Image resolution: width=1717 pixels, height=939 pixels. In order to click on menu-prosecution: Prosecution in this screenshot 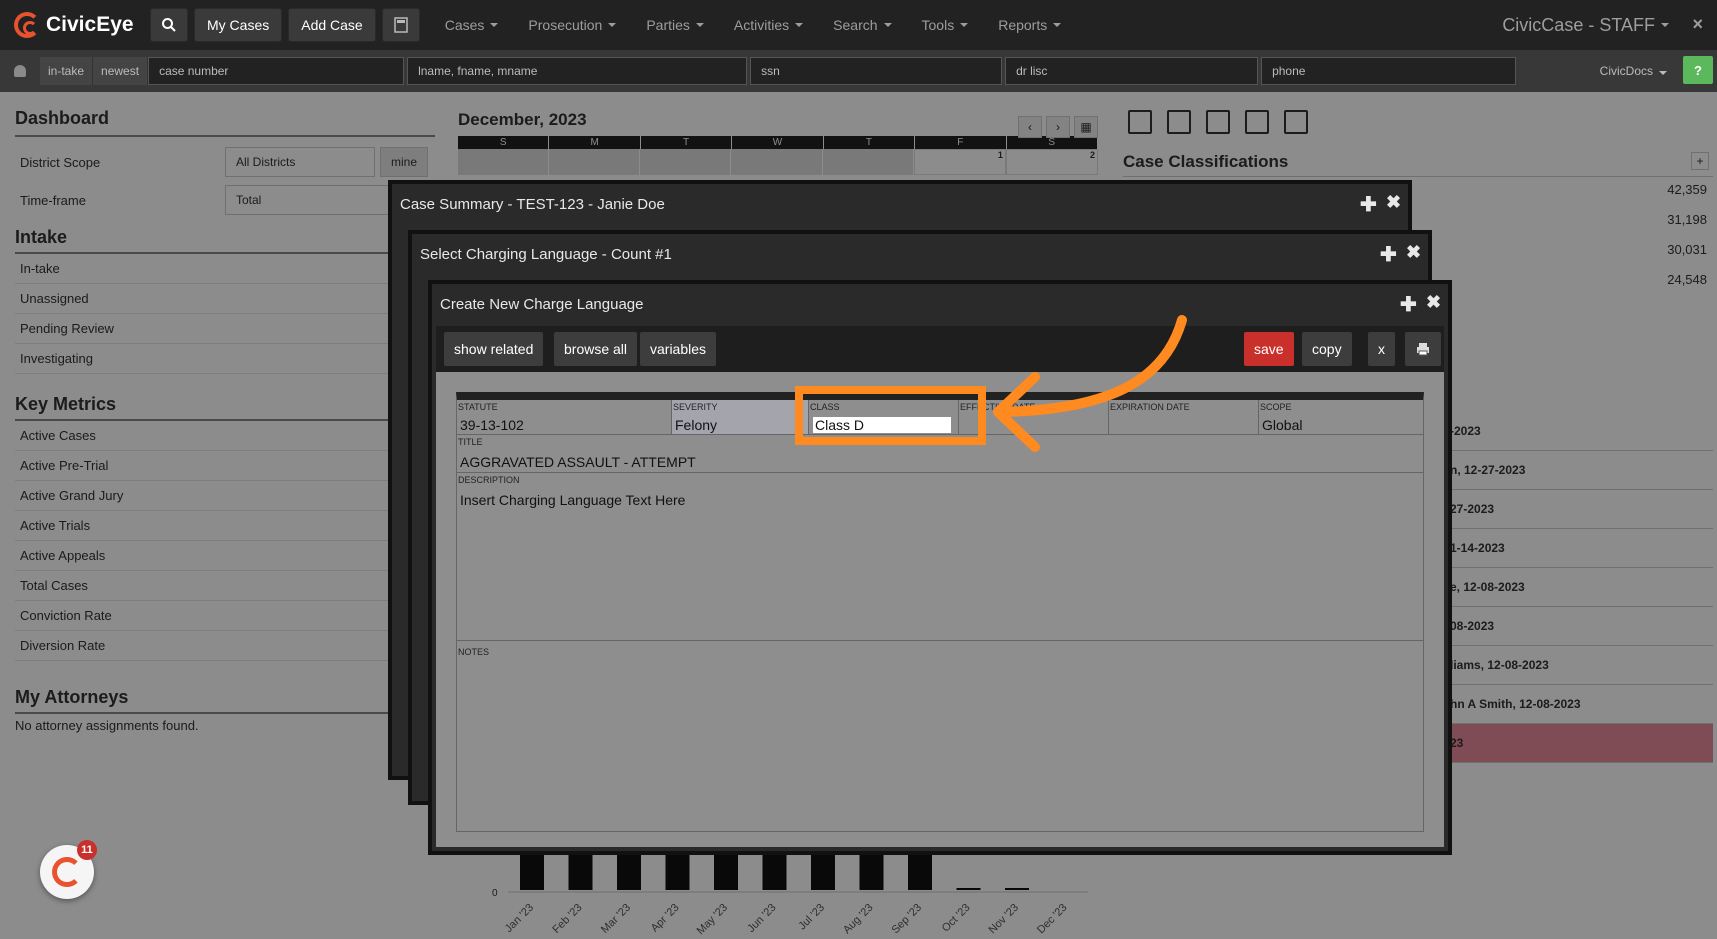, I will do `click(572, 25)`.